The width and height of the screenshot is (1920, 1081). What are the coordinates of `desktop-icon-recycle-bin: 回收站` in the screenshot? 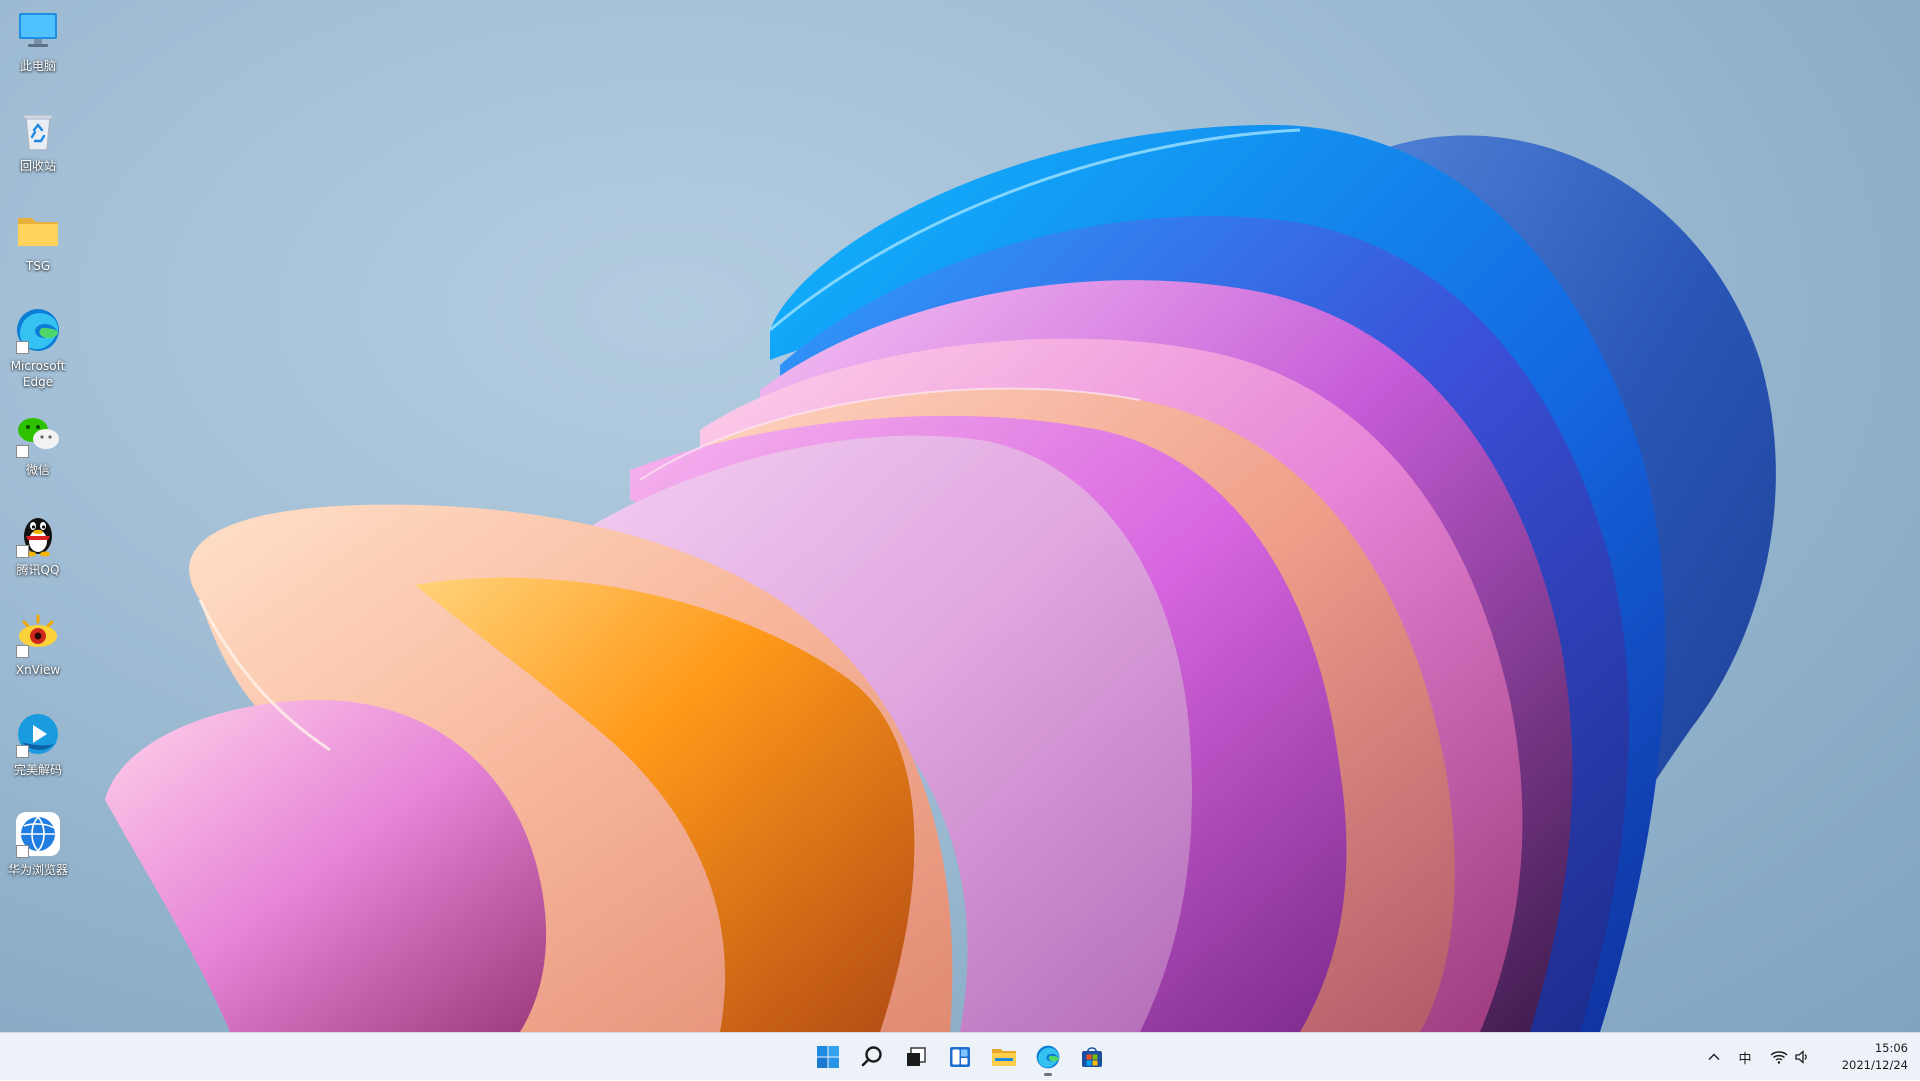 It's located at (38, 148).